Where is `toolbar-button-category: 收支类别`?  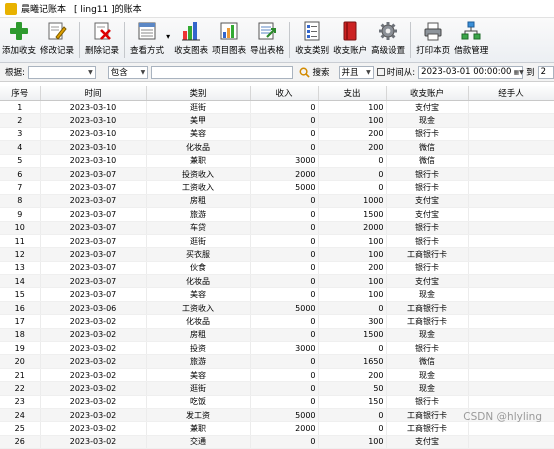
toolbar-button-category: 收支类别 is located at coordinates (312, 38).